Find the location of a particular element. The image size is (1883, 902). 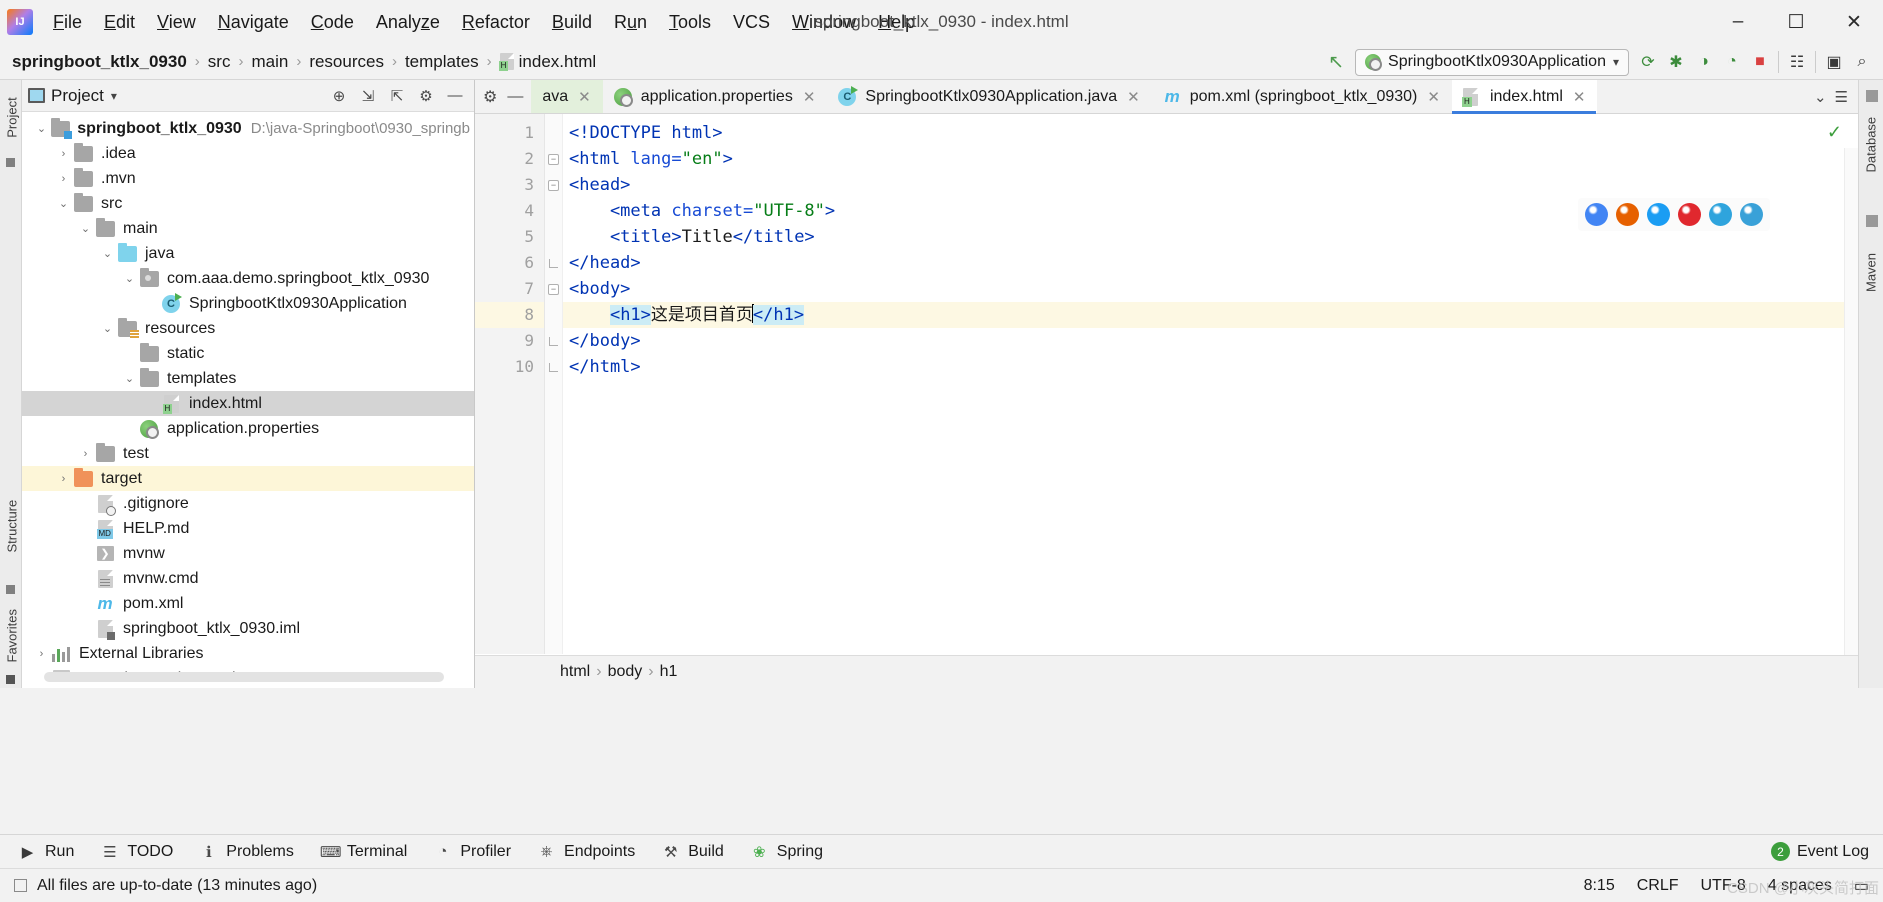

code-line: <head> is located at coordinates (1210, 185).